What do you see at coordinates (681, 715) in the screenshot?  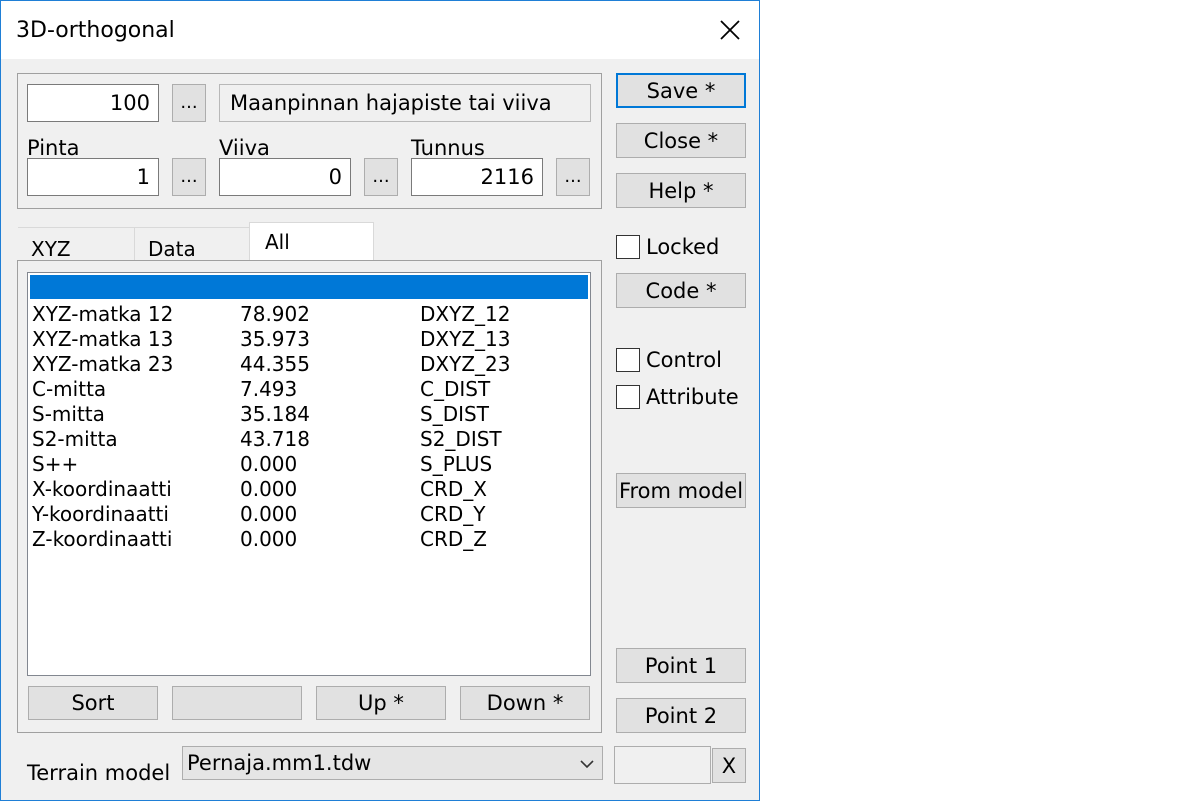 I see `point2-button: Point 2` at bounding box center [681, 715].